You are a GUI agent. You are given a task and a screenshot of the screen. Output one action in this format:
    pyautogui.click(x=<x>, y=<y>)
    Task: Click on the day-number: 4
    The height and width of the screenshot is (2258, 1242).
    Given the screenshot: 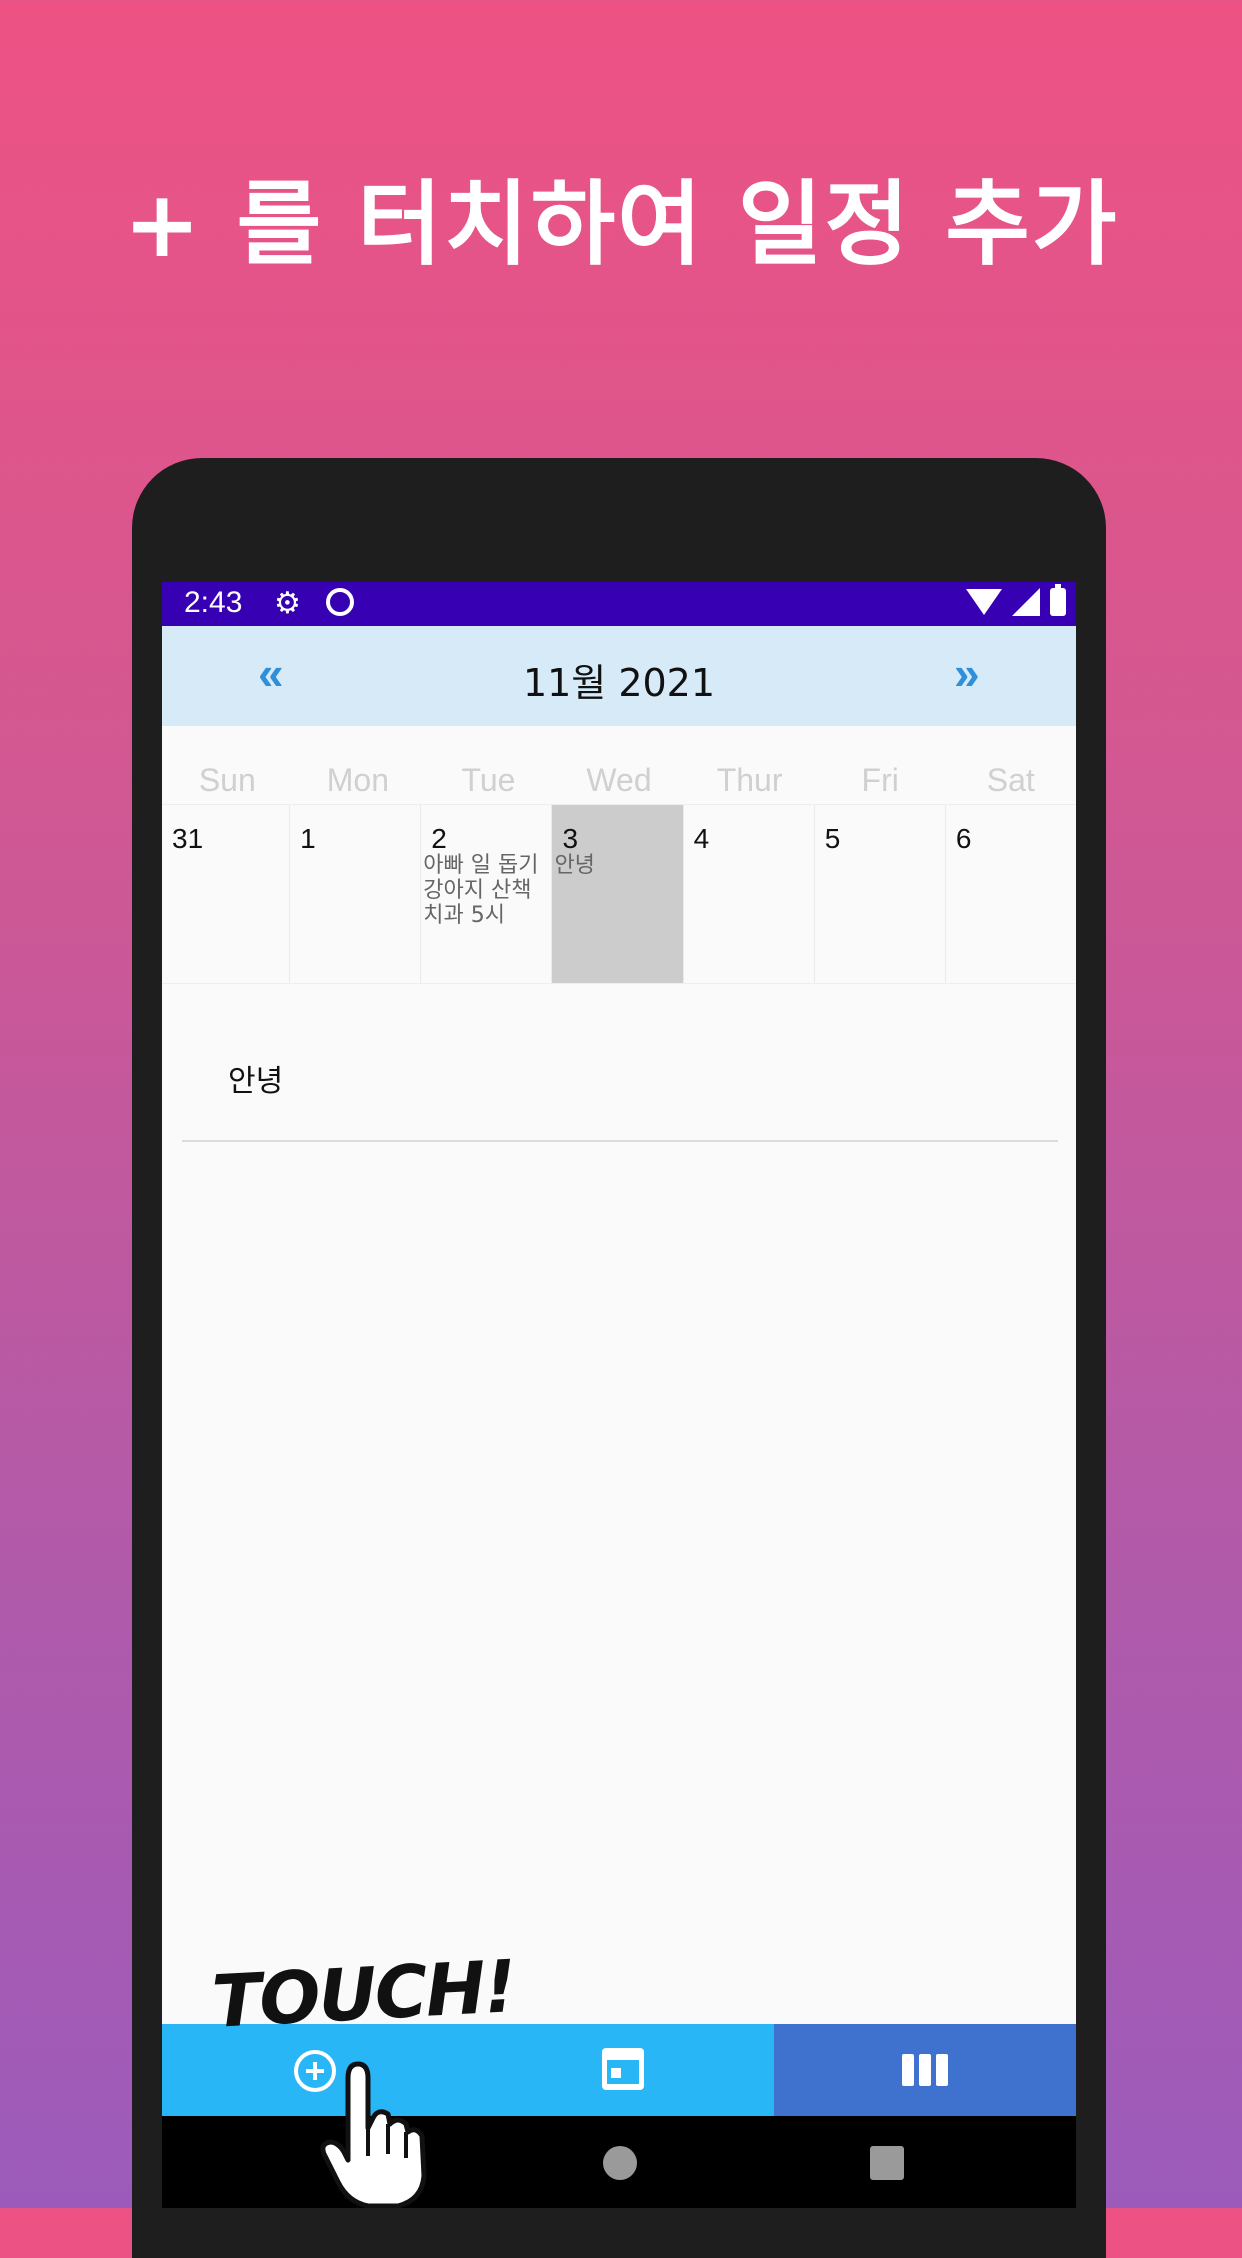 What is the action you would take?
    pyautogui.click(x=701, y=838)
    